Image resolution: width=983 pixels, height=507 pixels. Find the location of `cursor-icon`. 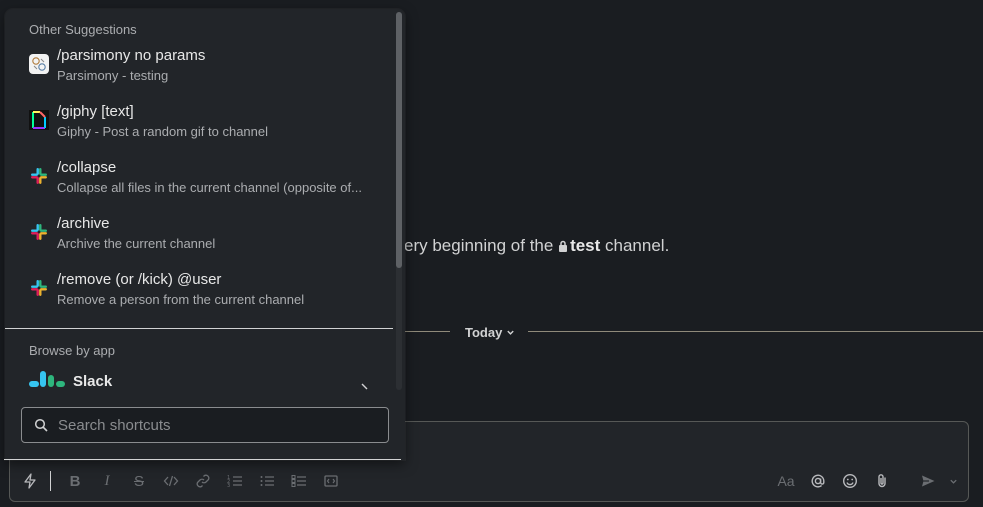

cursor-icon is located at coordinates (364, 386).